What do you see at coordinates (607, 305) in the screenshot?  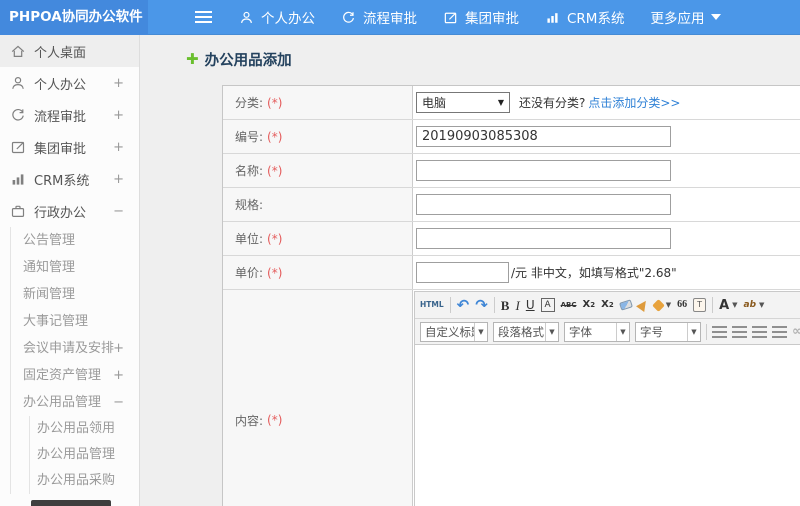 I see `subscript-button: X2` at bounding box center [607, 305].